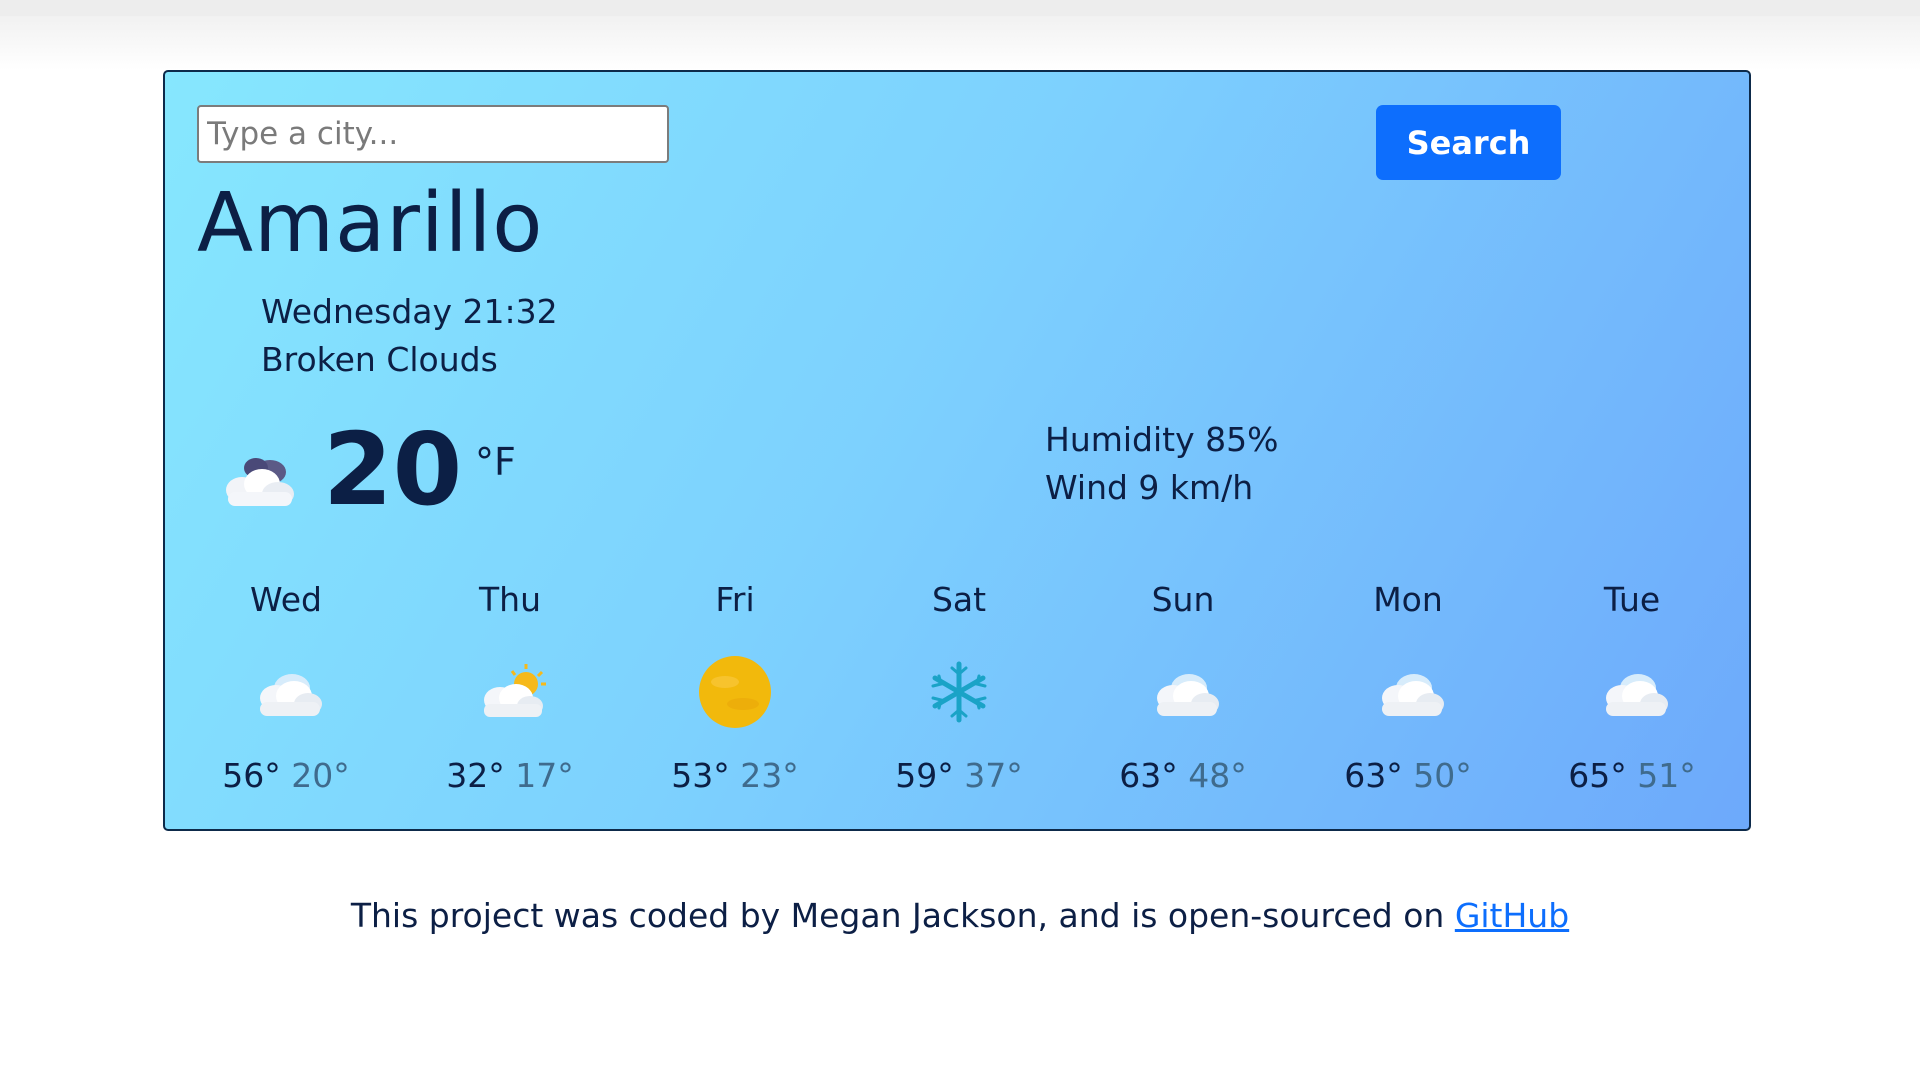 The height and width of the screenshot is (1080, 1920). Describe the element at coordinates (510, 599) in the screenshot. I see `forecast-day-name: Thu` at that location.